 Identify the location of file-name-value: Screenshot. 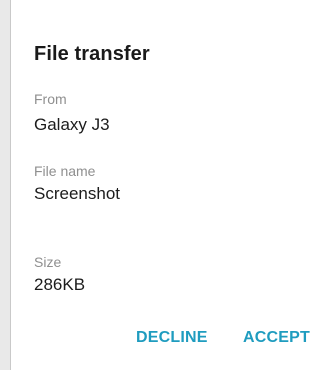
(77, 193).